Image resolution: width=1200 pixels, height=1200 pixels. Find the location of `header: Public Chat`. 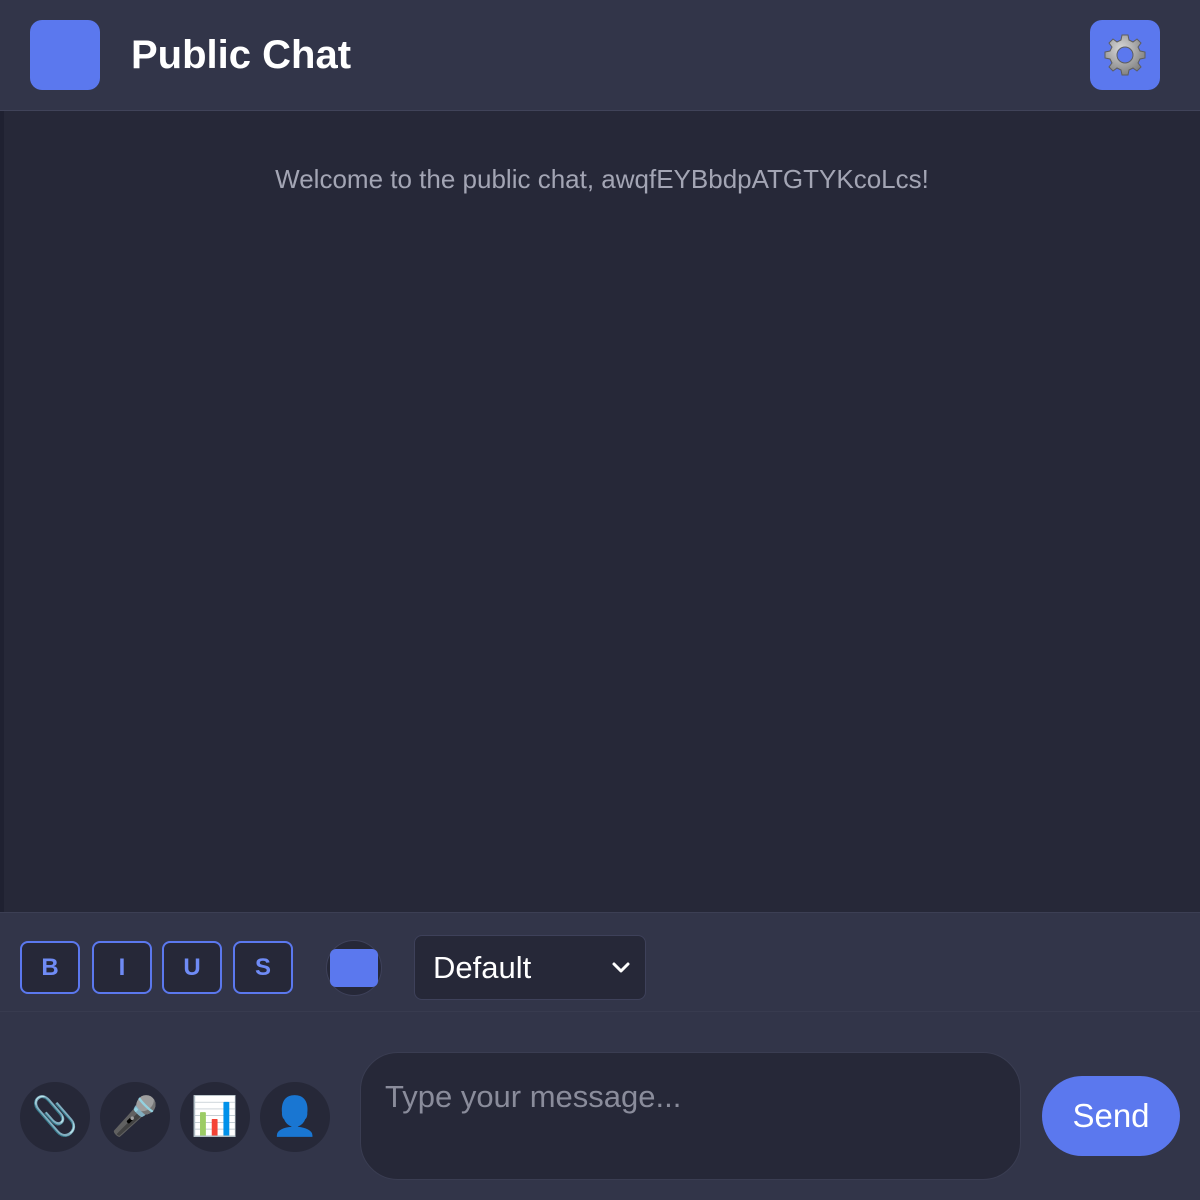

header: Public Chat is located at coordinates (600, 55).